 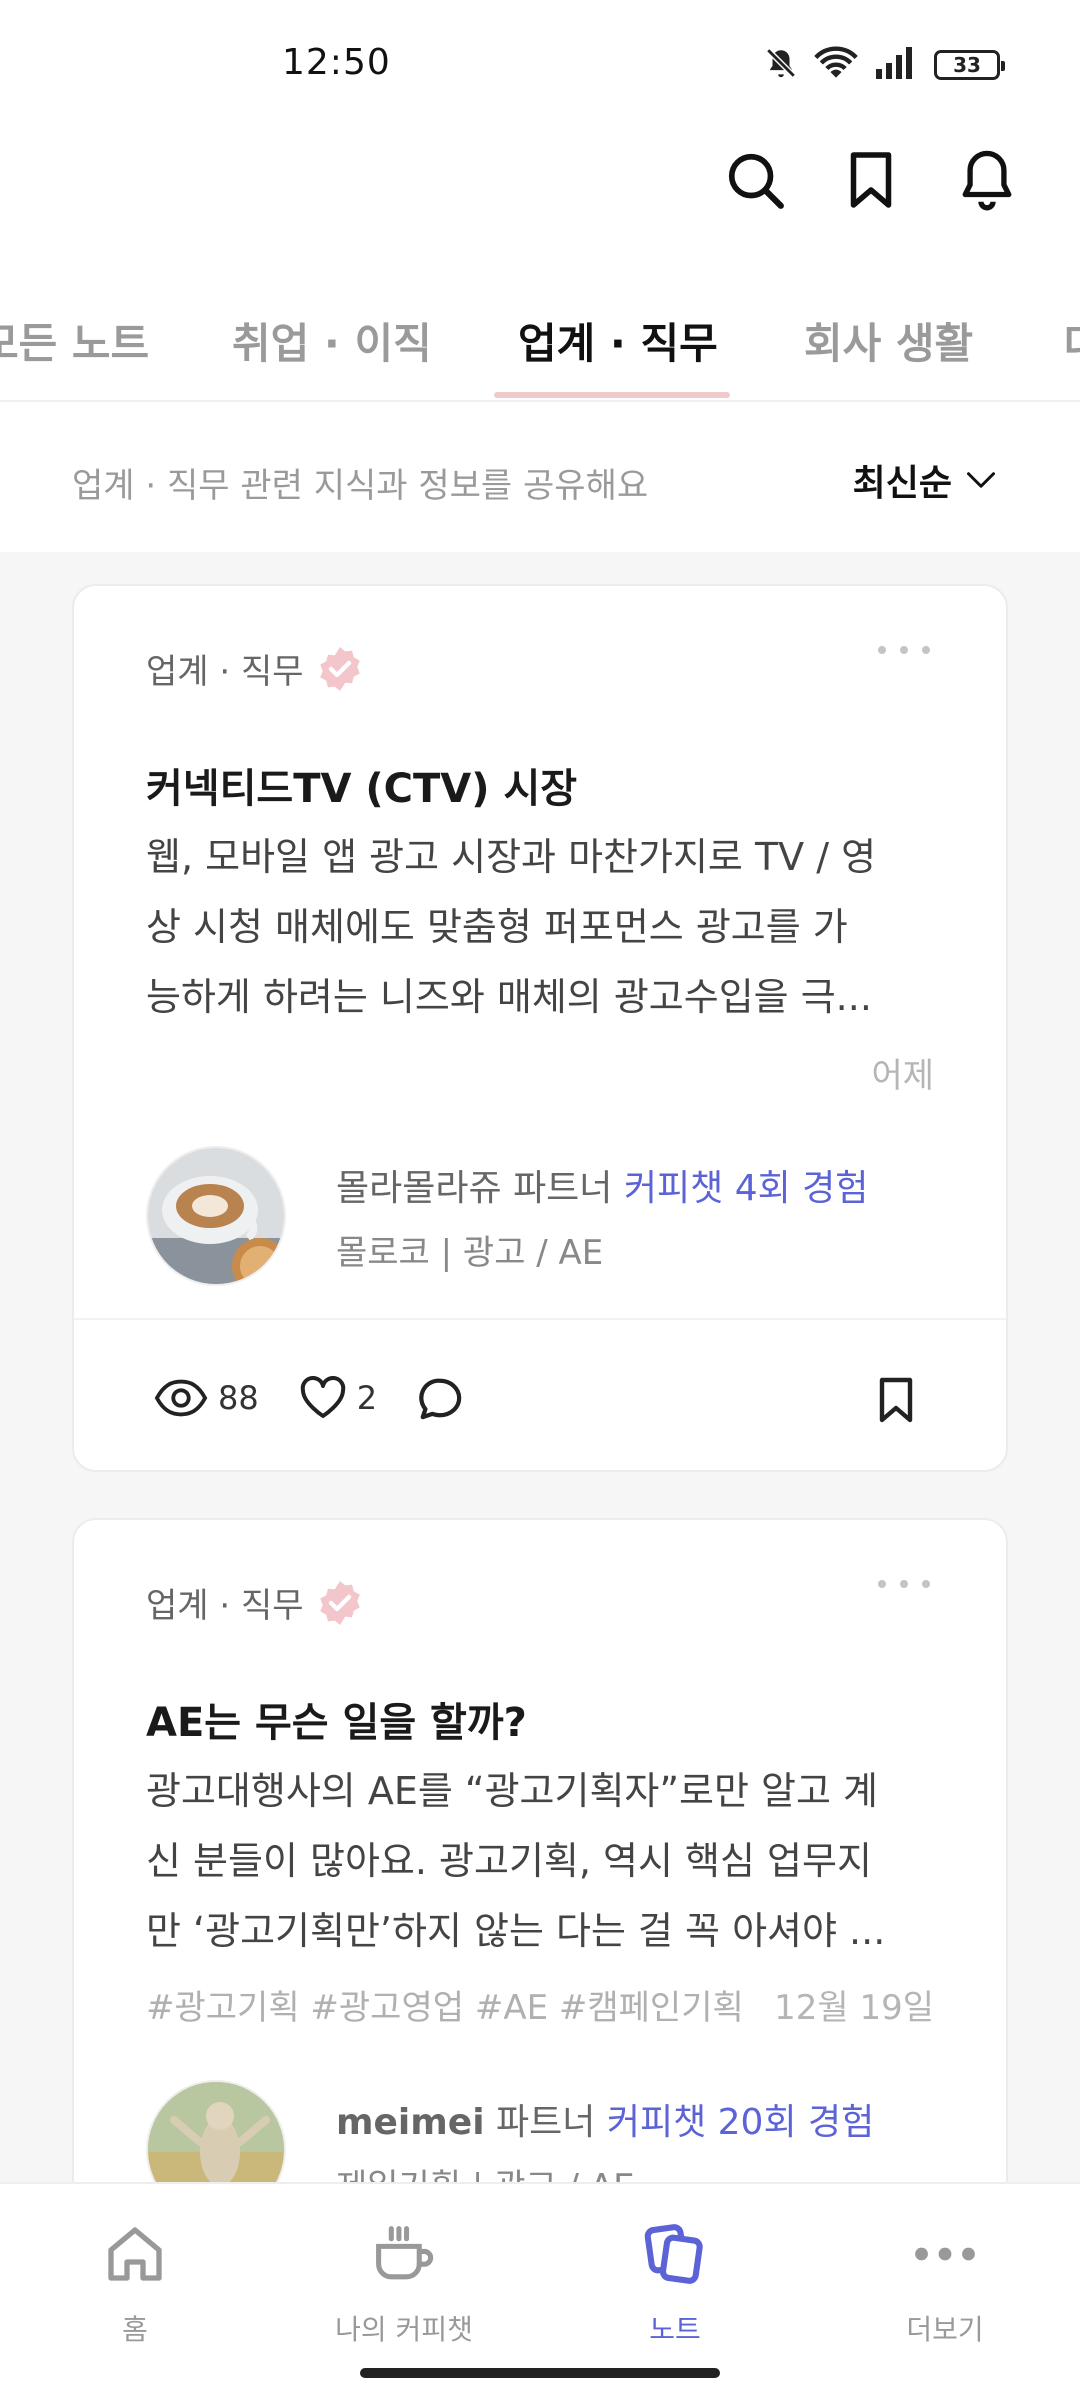 I want to click on stats-row: 88 2, so click(x=328, y=1398).